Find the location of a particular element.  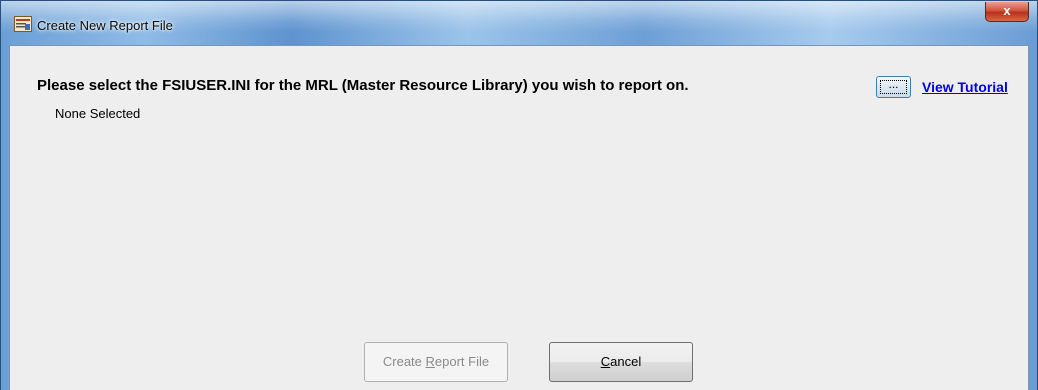

title-bar: Create New Report File x is located at coordinates (519, 23).